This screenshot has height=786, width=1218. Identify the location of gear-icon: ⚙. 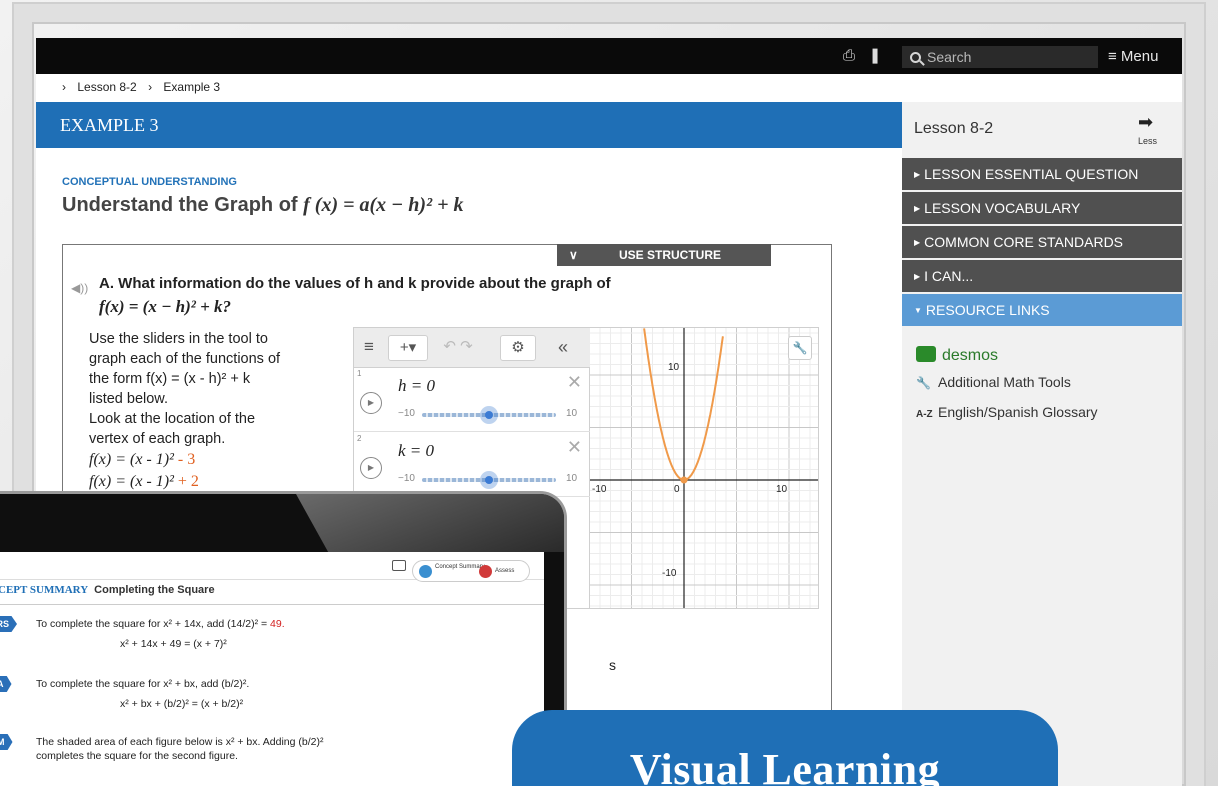
(518, 348).